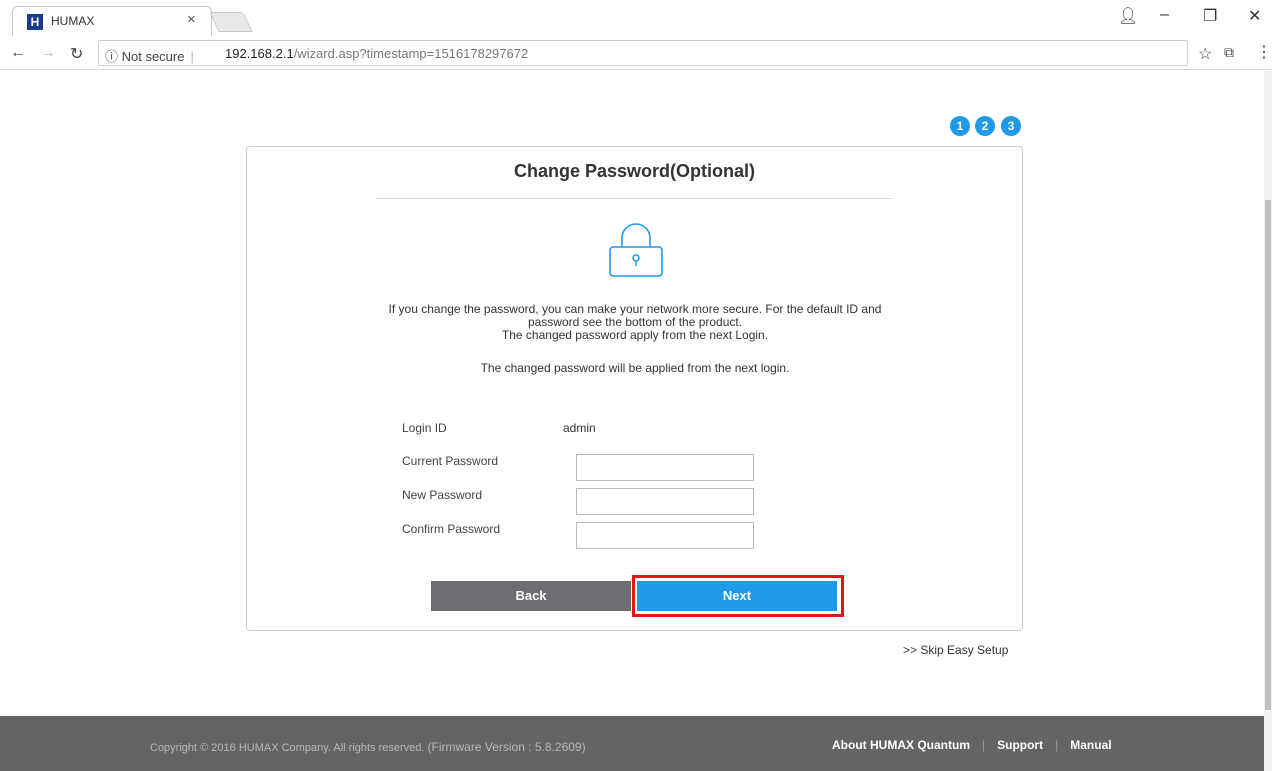 The height and width of the screenshot is (771, 1272). Describe the element at coordinates (1164, 15) in the screenshot. I see `minimize-icon: –` at that location.